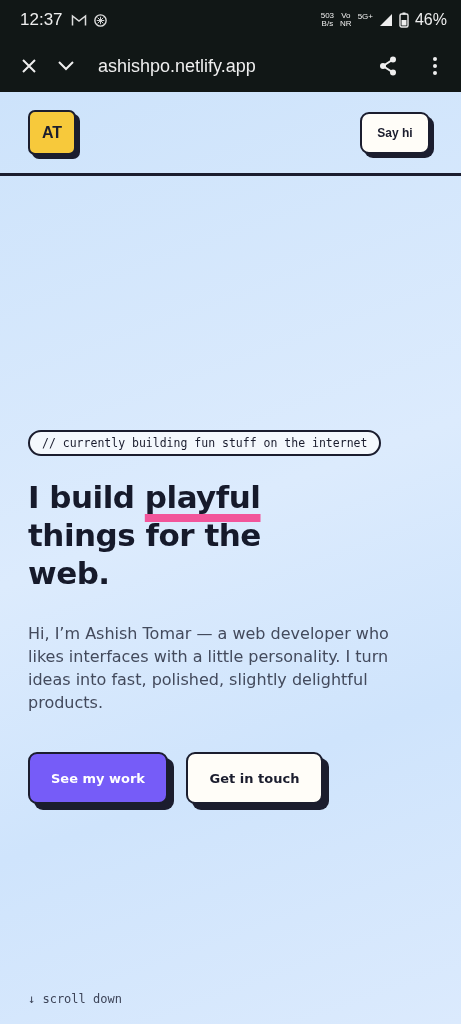  Describe the element at coordinates (365, 16) in the screenshot. I see `network-type: 5G+` at that location.